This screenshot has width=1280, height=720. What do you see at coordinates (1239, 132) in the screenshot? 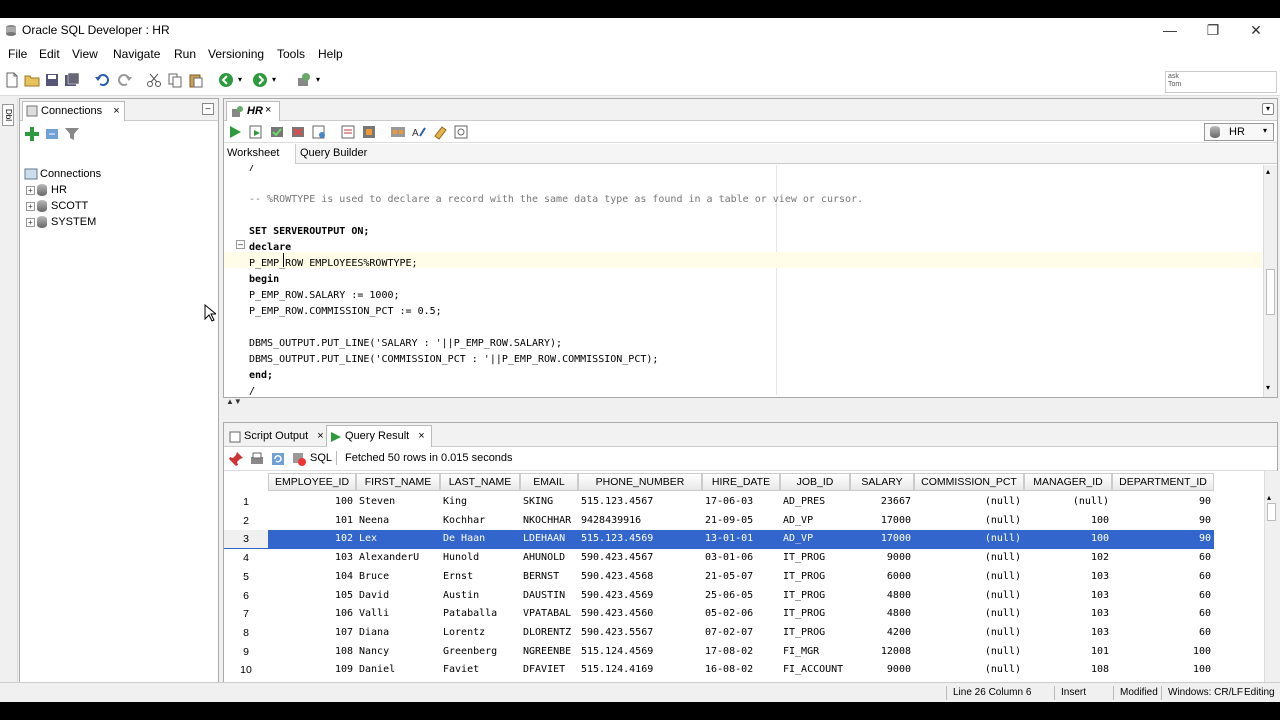
I see `connection-selector: HR ▾` at bounding box center [1239, 132].